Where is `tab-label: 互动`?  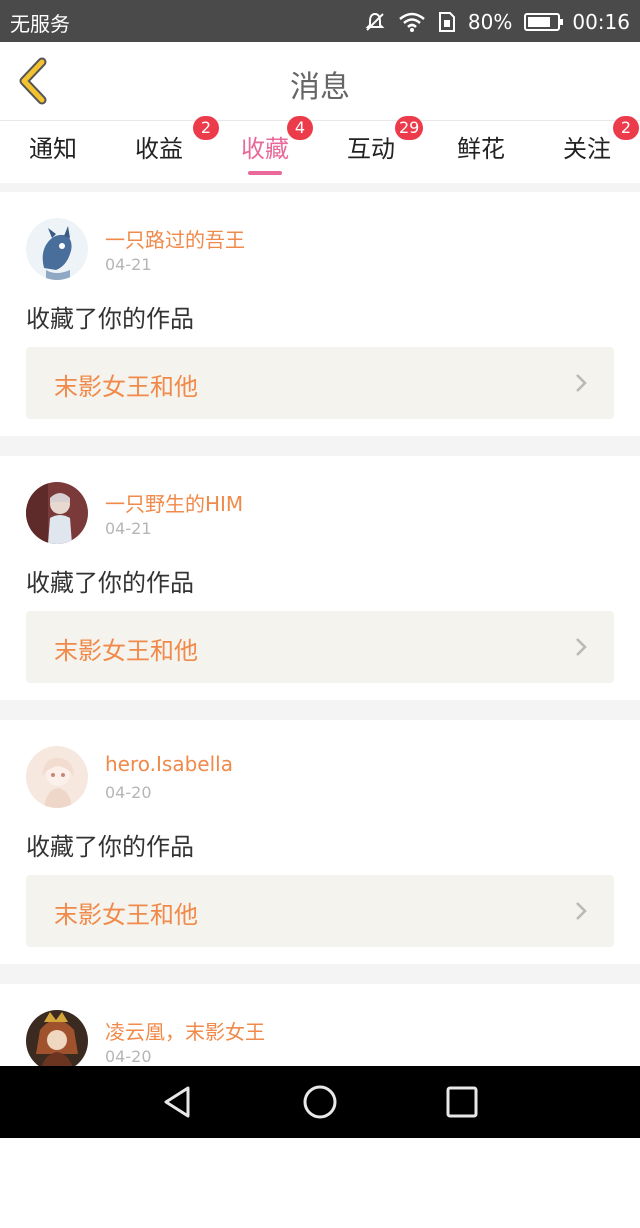 tab-label: 互动 is located at coordinates (371, 149).